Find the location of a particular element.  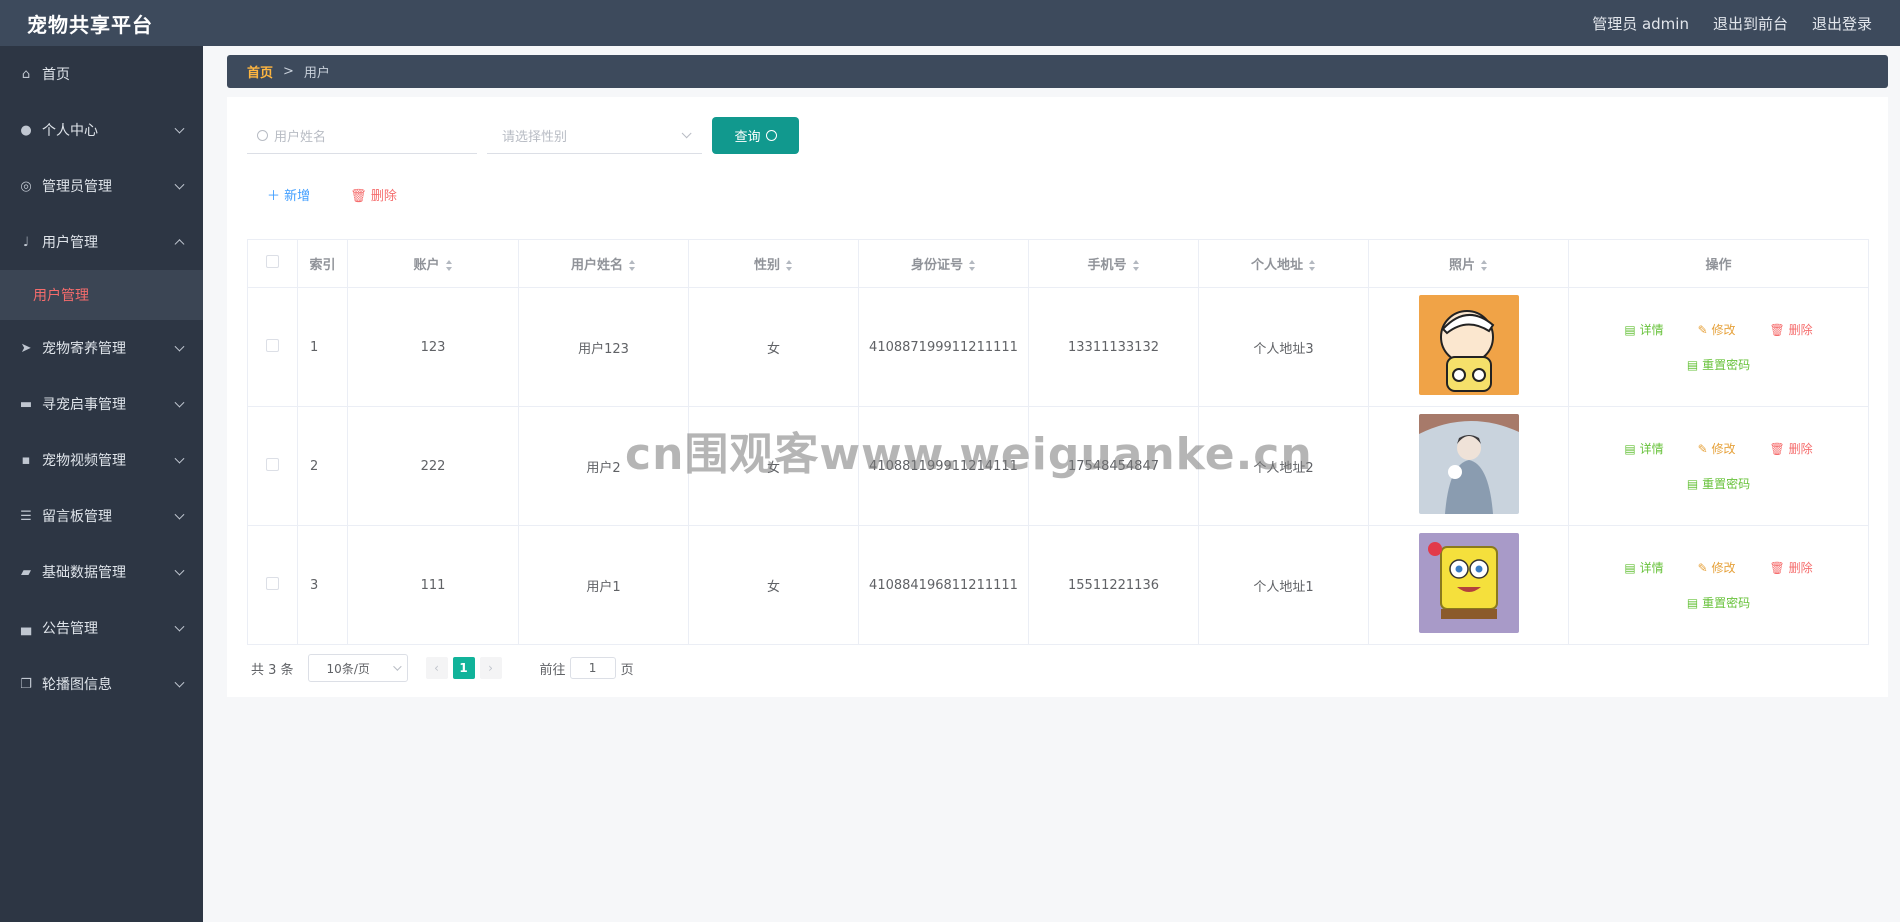

add-button: ＋ 新增 is located at coordinates (287, 194).